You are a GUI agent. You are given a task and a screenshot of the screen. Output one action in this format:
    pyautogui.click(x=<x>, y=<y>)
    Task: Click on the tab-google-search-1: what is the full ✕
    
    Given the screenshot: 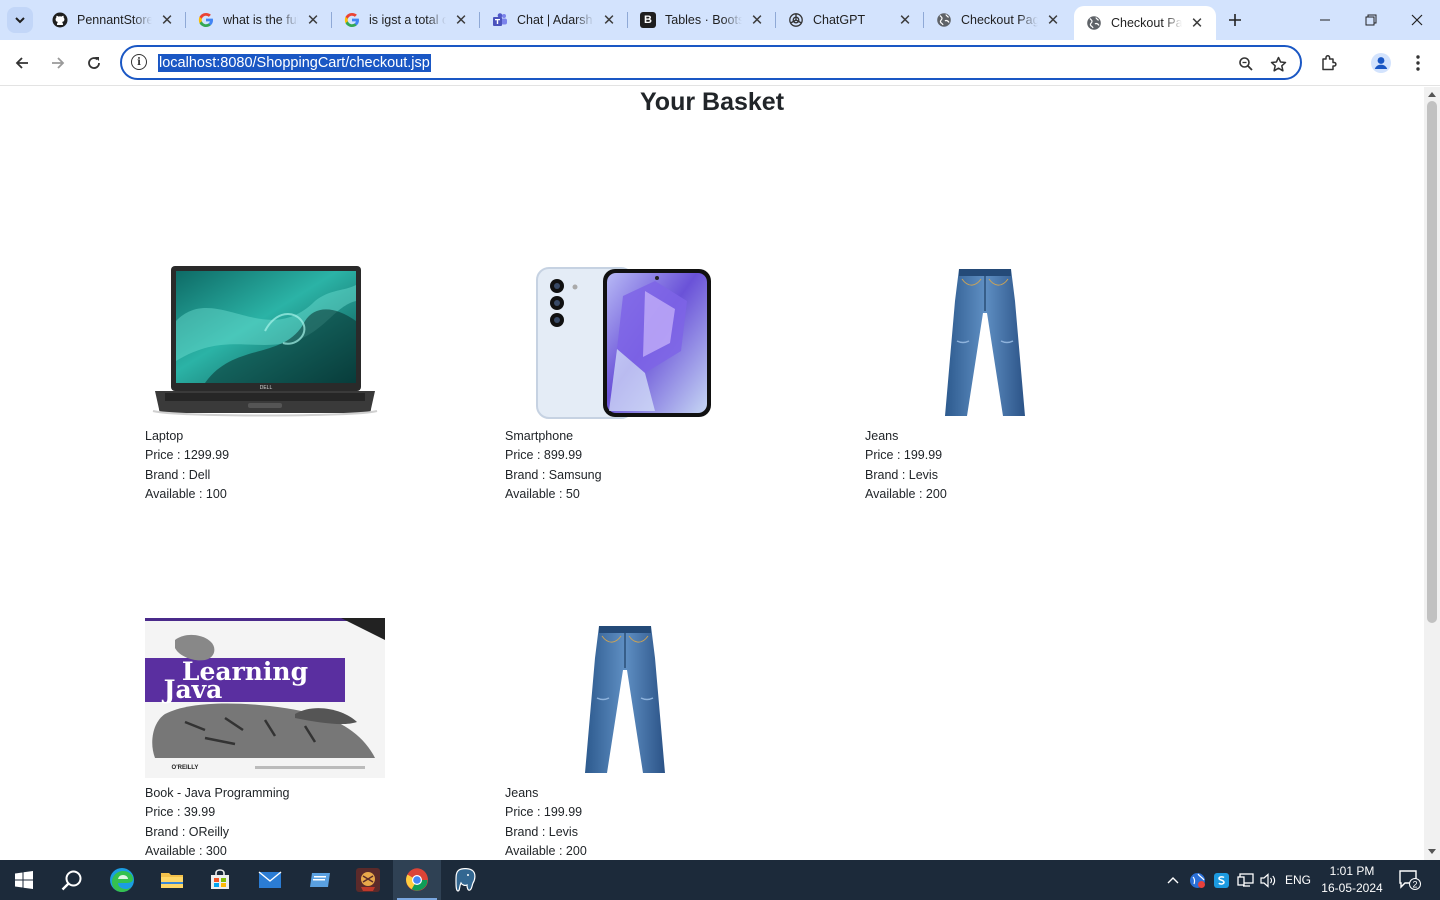 What is the action you would take?
    pyautogui.click(x=259, y=20)
    